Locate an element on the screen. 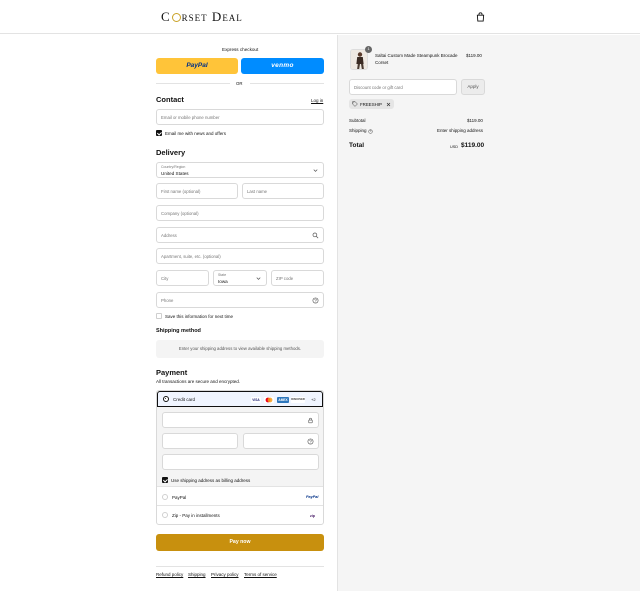  visa-icon: VISA is located at coordinates (256, 399).